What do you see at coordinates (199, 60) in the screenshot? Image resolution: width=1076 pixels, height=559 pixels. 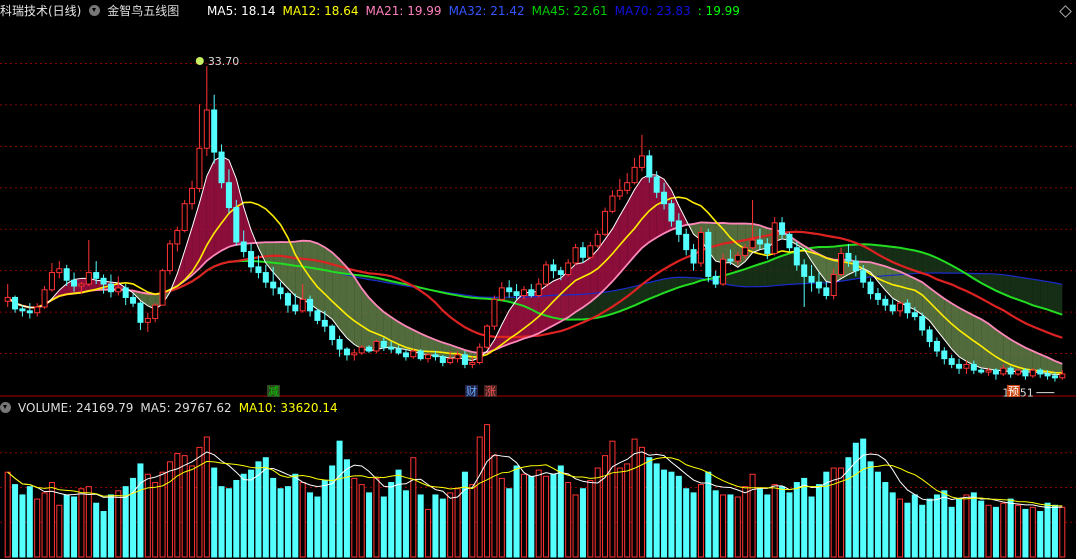 I see `apple-icon` at bounding box center [199, 60].